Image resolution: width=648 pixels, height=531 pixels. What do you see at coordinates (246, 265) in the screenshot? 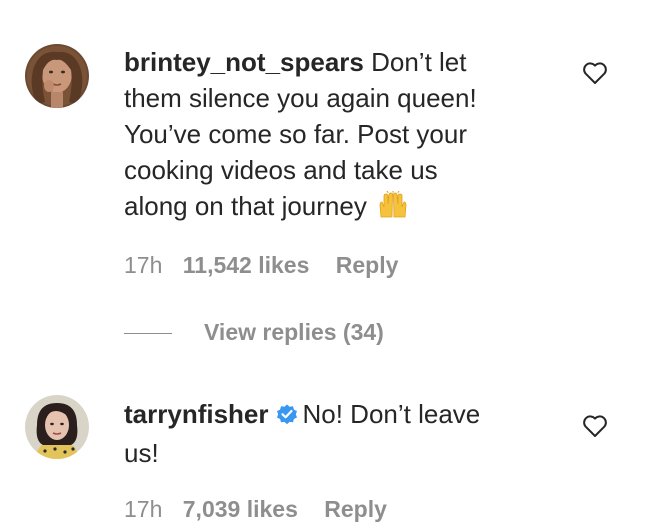
I see `like-count: 11,542 likes` at bounding box center [246, 265].